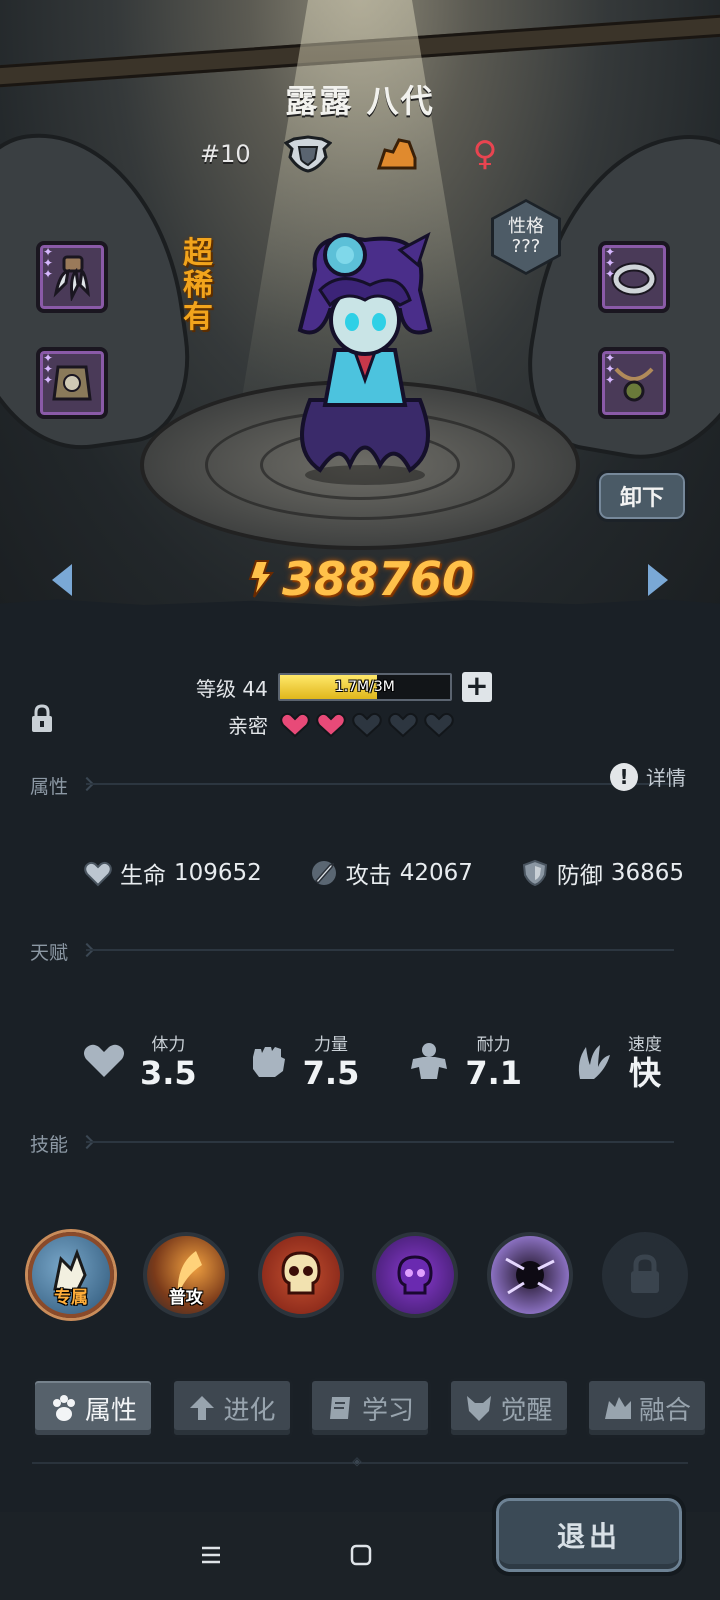 The height and width of the screenshot is (1600, 720). I want to click on intimacy-row: 亲密, so click(341, 724).